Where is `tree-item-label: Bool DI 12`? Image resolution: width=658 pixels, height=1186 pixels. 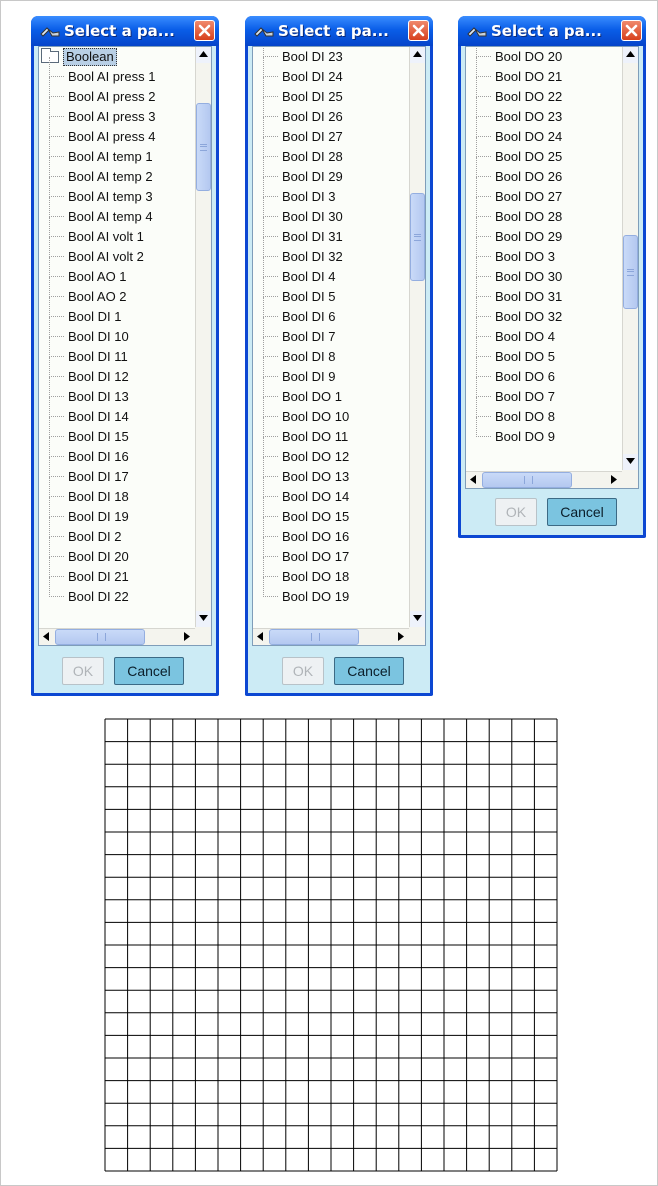
tree-item-label: Bool DI 12 is located at coordinates (98, 376).